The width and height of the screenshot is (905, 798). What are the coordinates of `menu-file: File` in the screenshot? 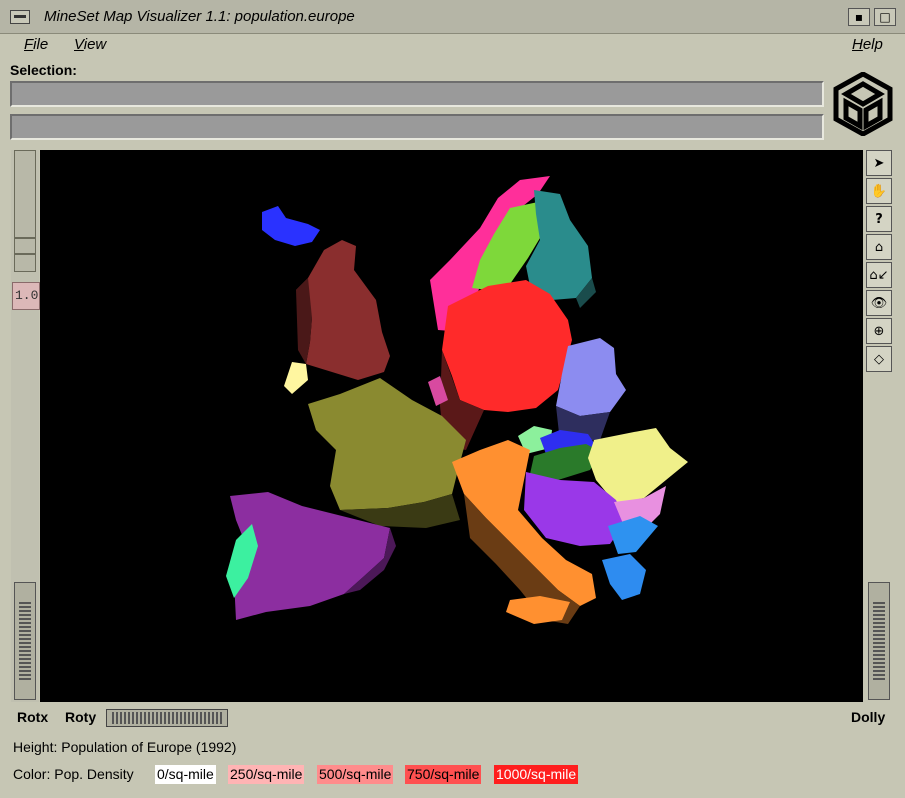 It's located at (36, 44).